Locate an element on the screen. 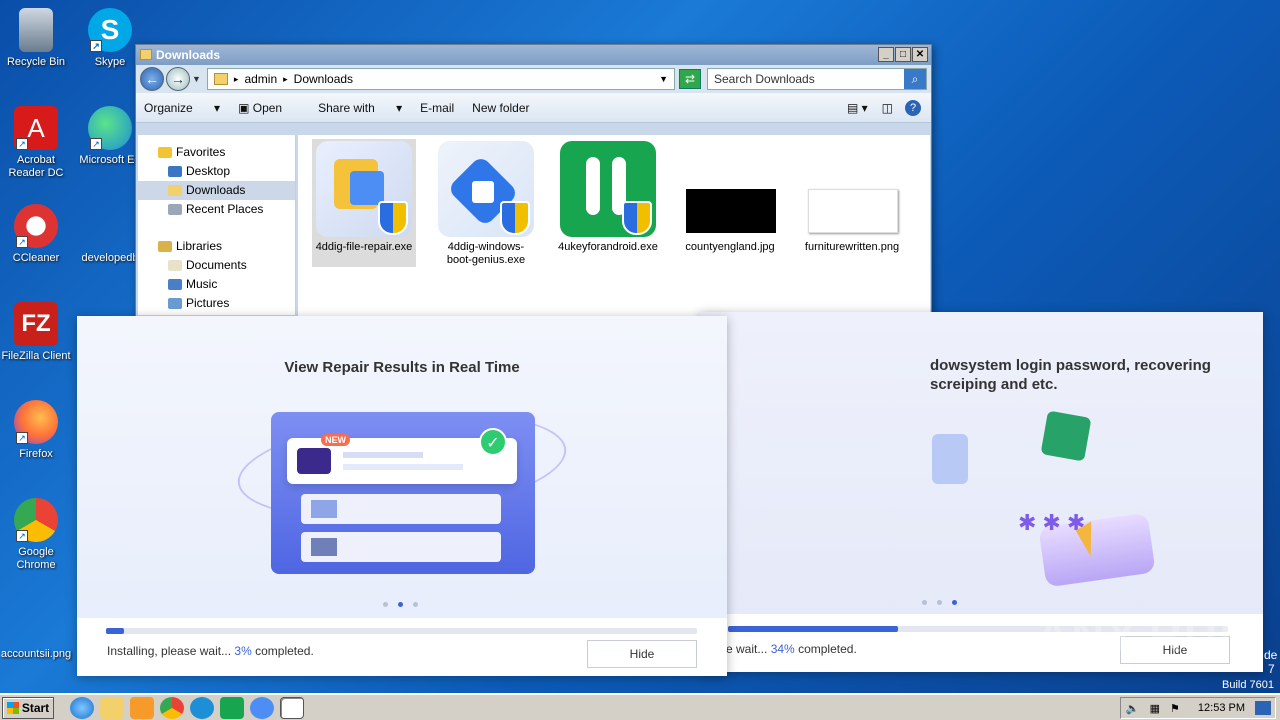 This screenshot has width=1280, height=720. share-with-button: Share with ▾ is located at coordinates (360, 108).